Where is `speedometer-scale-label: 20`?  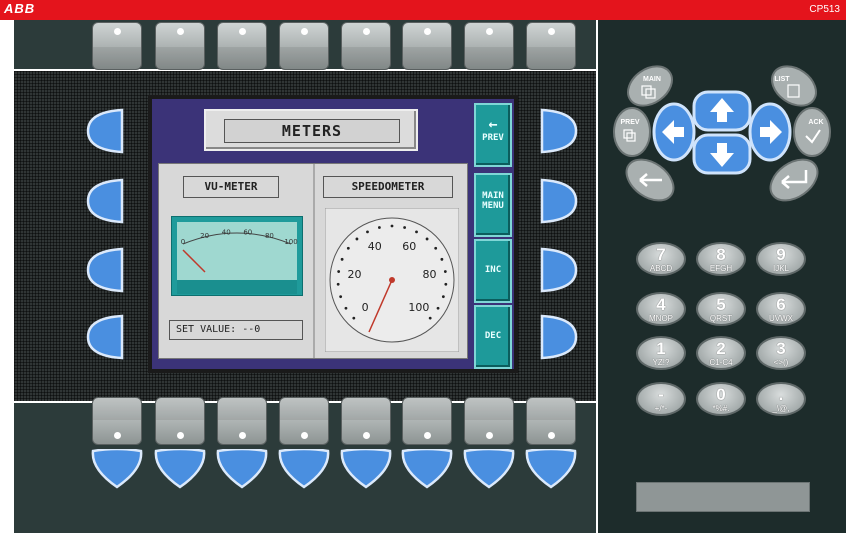
speedometer-scale-label: 20 is located at coordinates (354, 274).